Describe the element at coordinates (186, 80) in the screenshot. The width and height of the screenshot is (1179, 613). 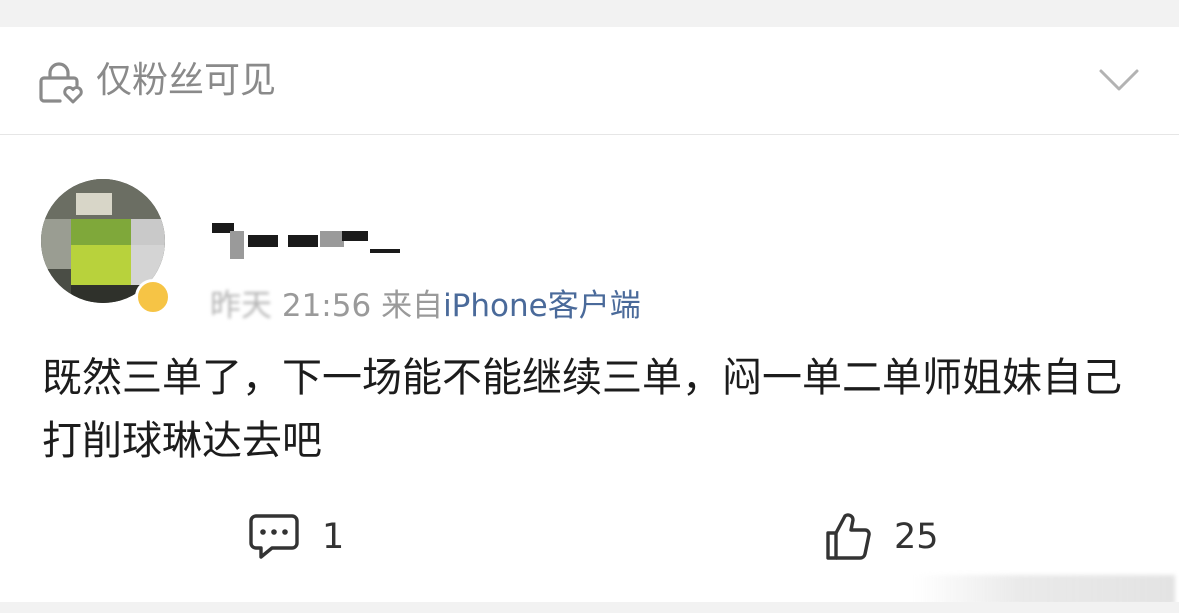
I see `visibility-label: 仅粉丝可见` at that location.